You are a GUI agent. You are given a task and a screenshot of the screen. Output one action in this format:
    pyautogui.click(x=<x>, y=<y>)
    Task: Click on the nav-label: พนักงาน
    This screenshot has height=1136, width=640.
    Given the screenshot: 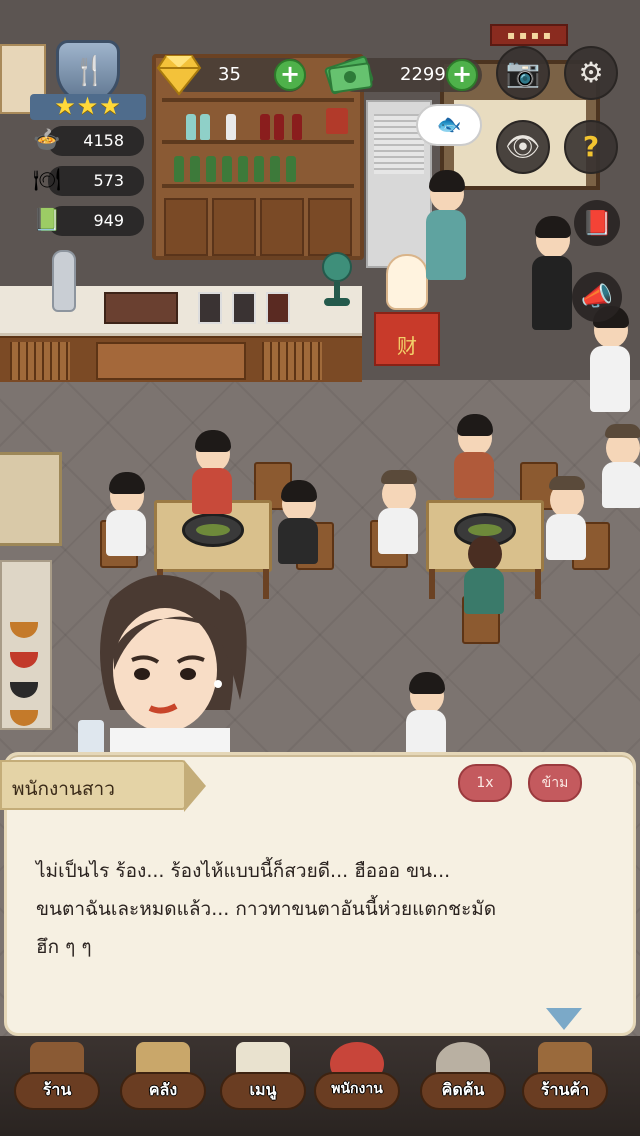 What is the action you would take?
    pyautogui.click(x=357, y=1089)
    